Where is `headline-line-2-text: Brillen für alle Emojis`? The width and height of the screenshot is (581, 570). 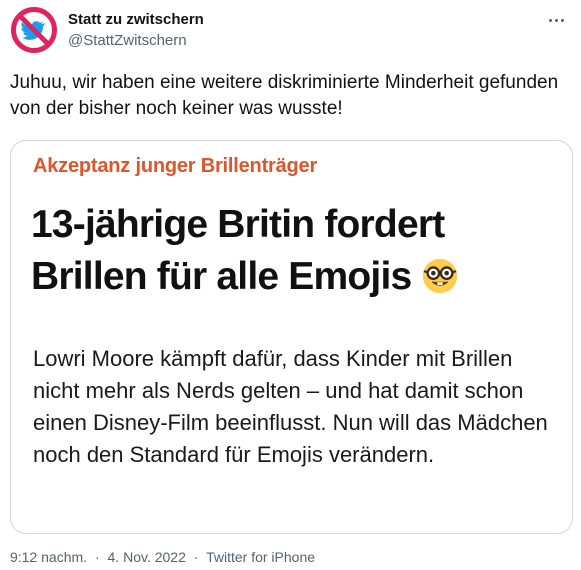 headline-line-2-text: Brillen für alle Emojis is located at coordinates (221, 276).